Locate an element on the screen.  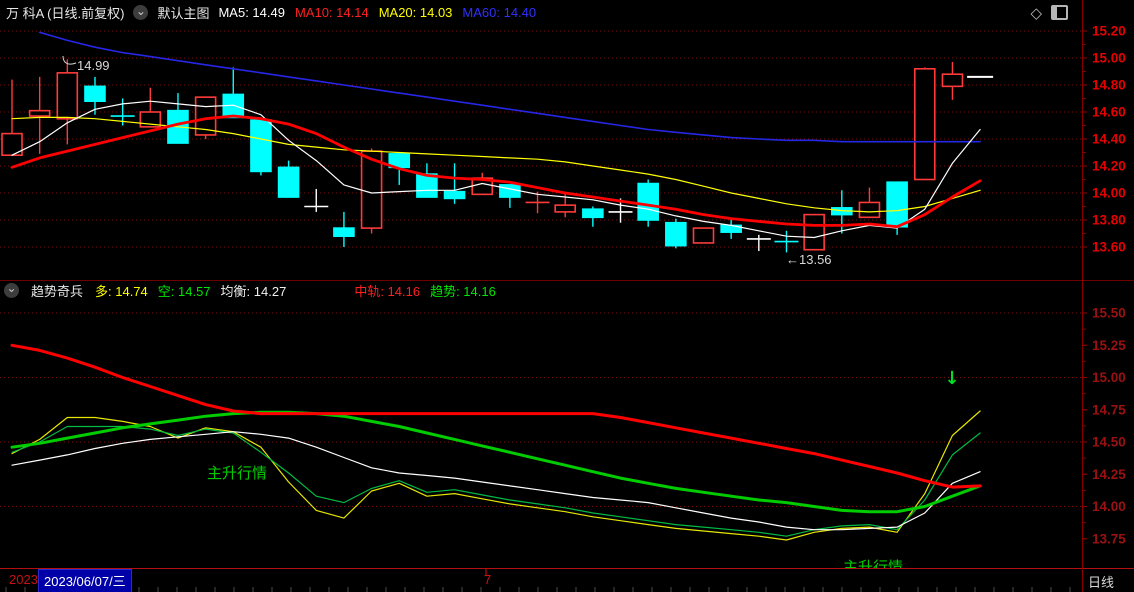
indicator-name: 趋势奇兵 is located at coordinates (57, 291).